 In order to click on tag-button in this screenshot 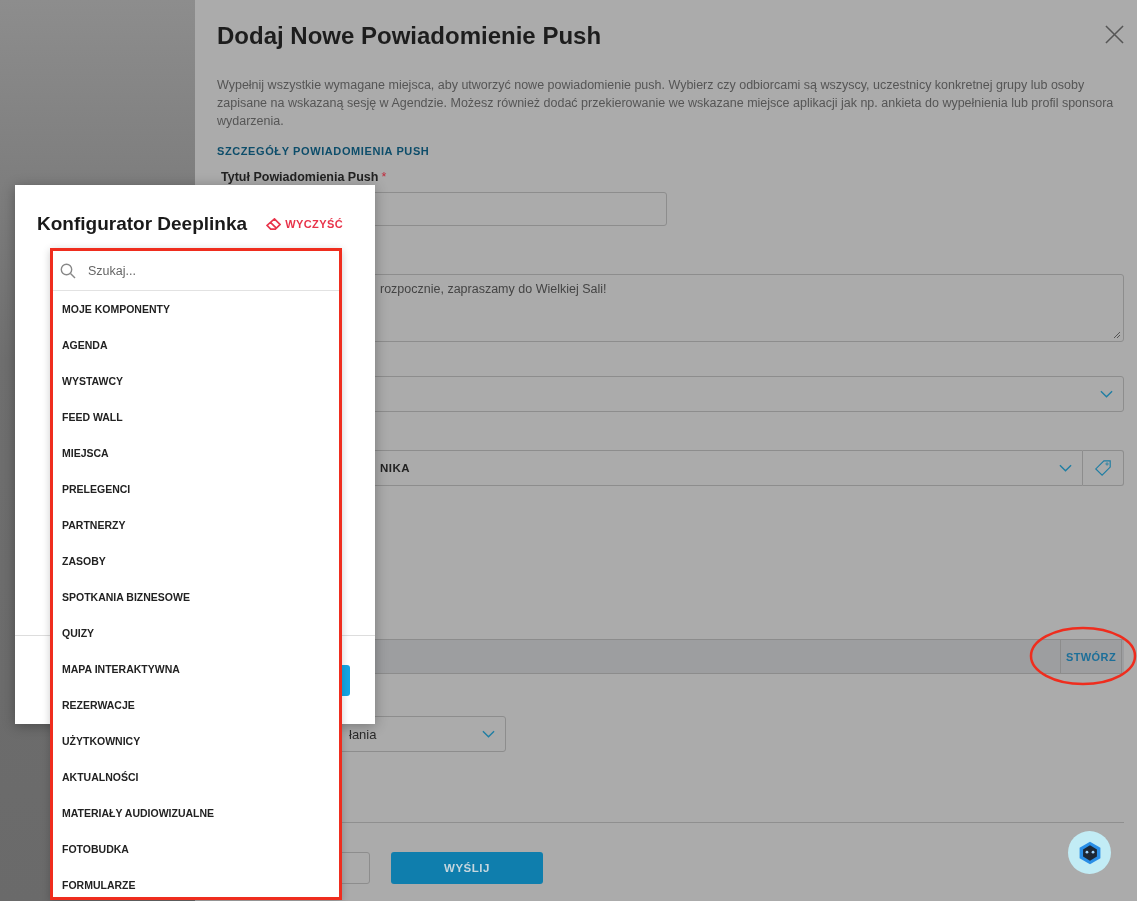, I will do `click(1103, 468)`.